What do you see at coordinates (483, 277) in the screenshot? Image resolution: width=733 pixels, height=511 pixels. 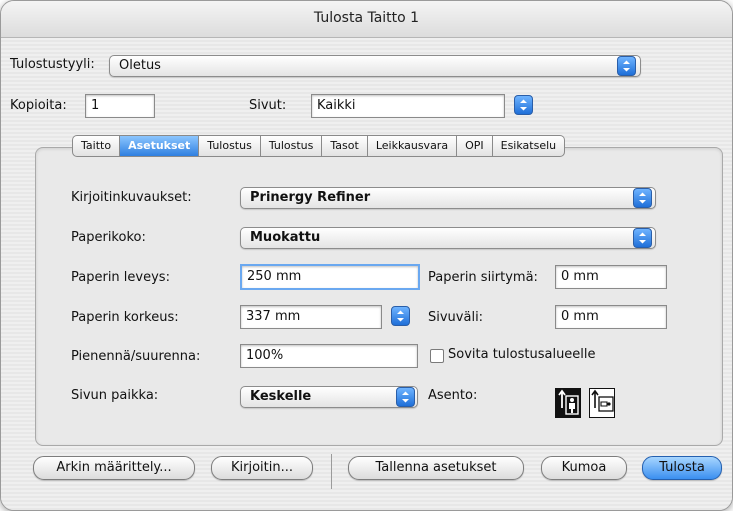 I see `paper-offset-label: Paperin siirtymä:` at bounding box center [483, 277].